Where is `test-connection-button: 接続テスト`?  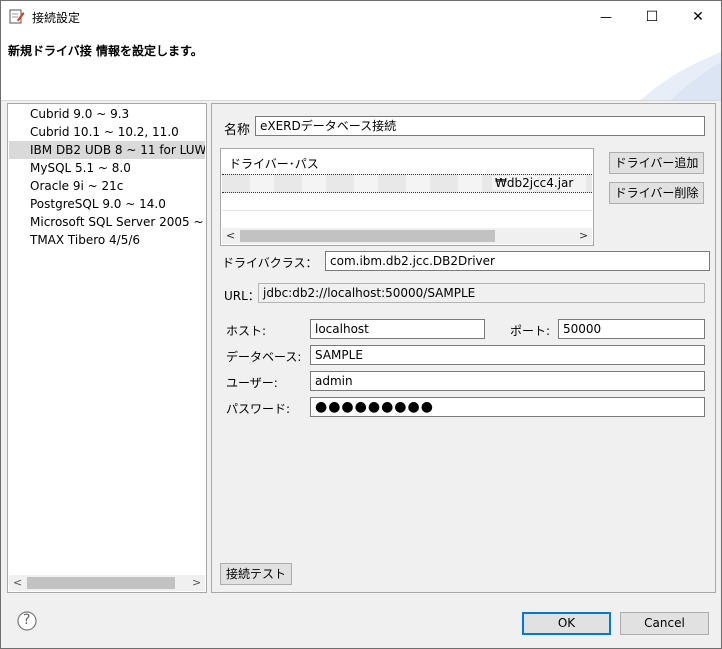 test-connection-button: 接続テスト is located at coordinates (256, 574).